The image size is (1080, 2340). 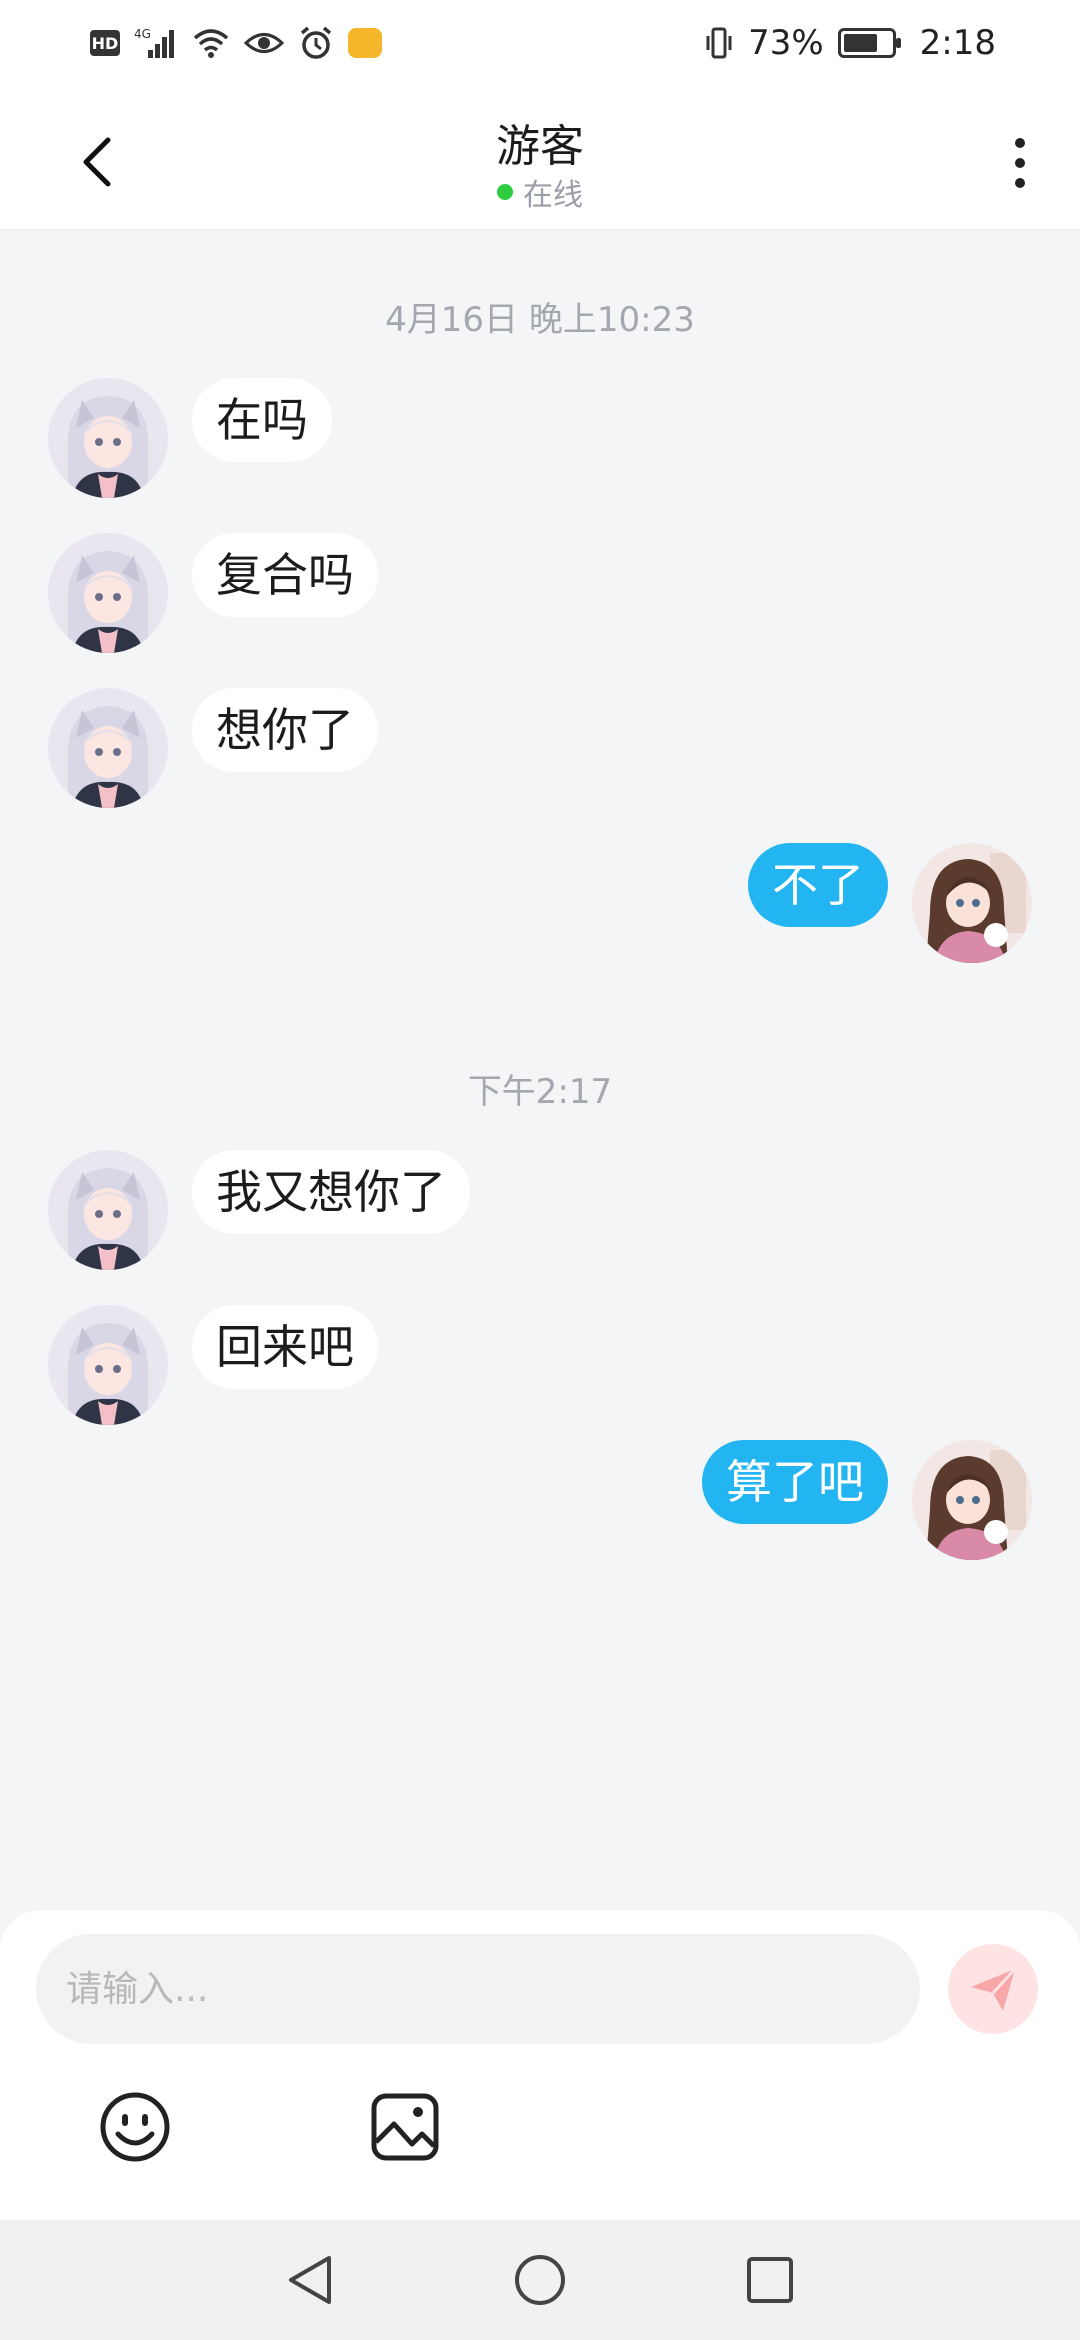 I want to click on status-right: 73% 2:18, so click(x=850, y=43).